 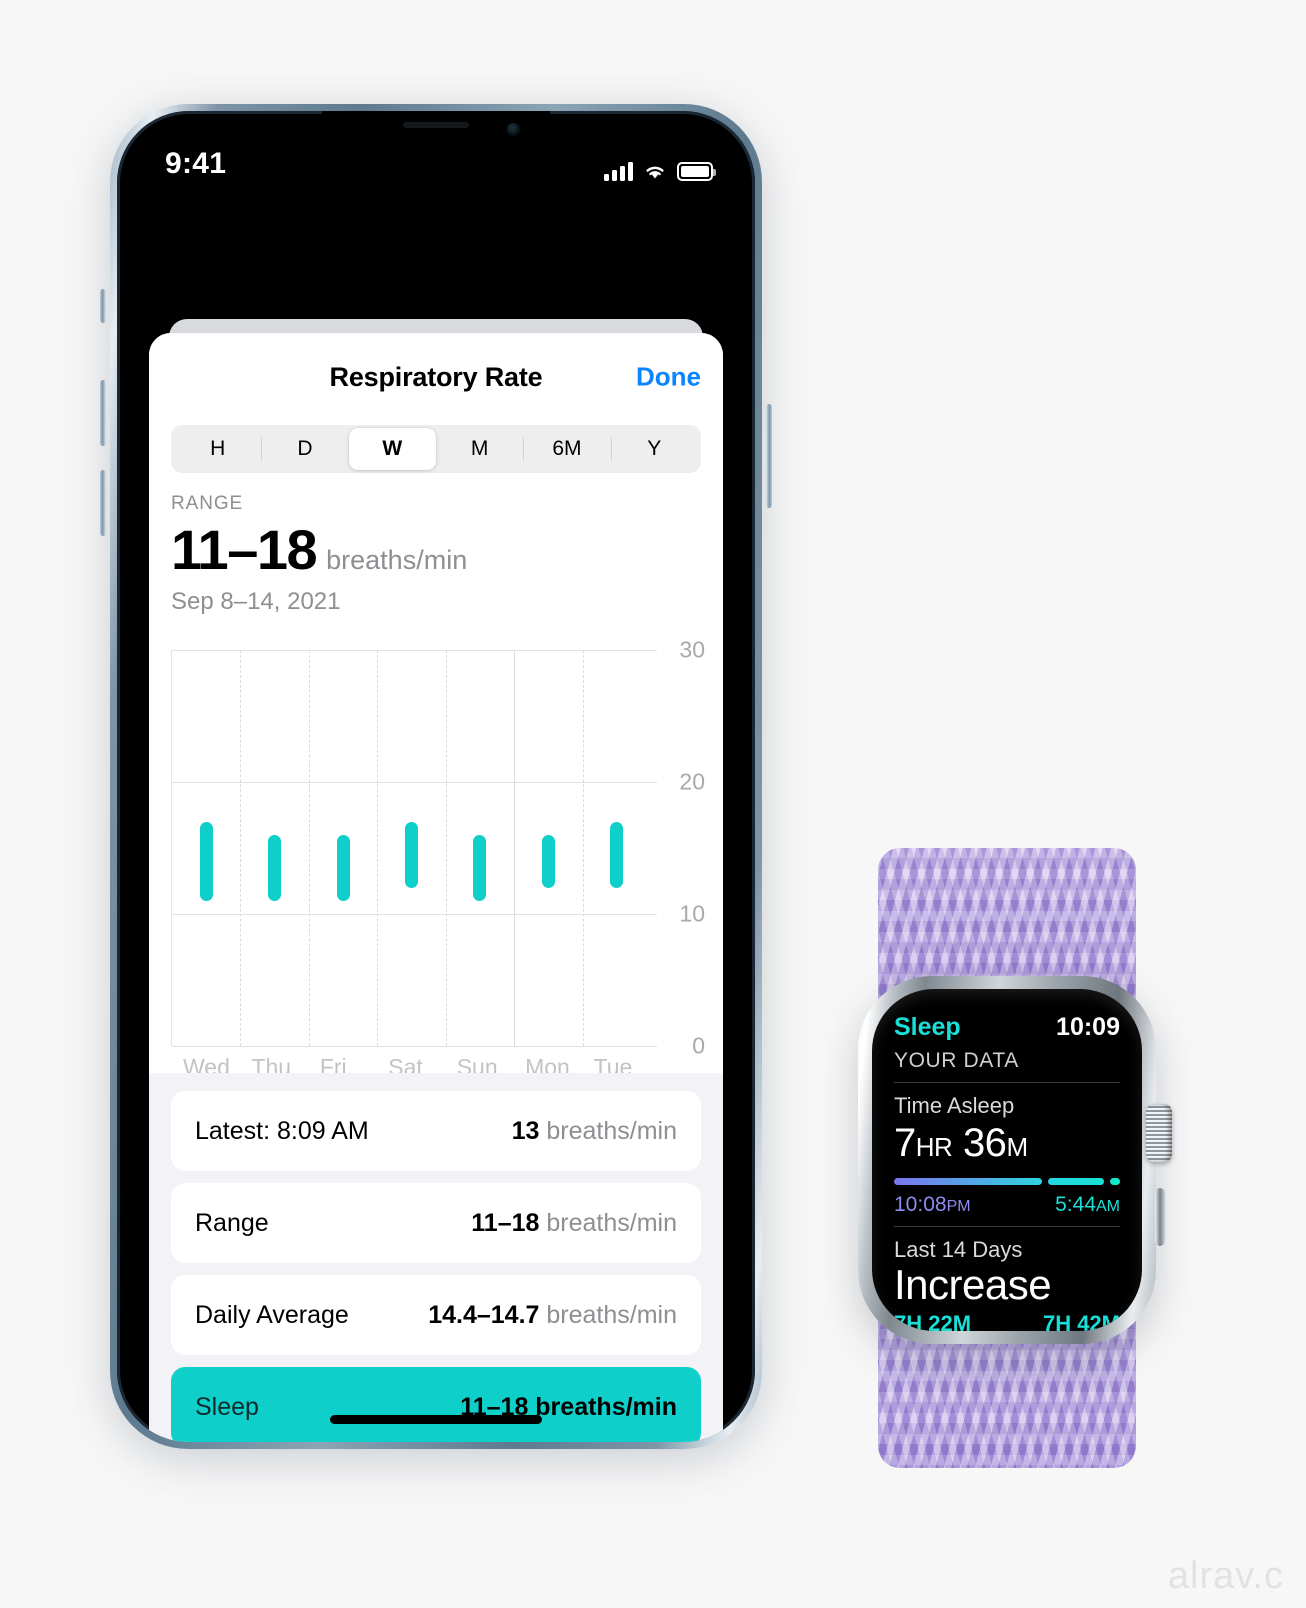 What do you see at coordinates (696, 171) in the screenshot?
I see `battery-icon` at bounding box center [696, 171].